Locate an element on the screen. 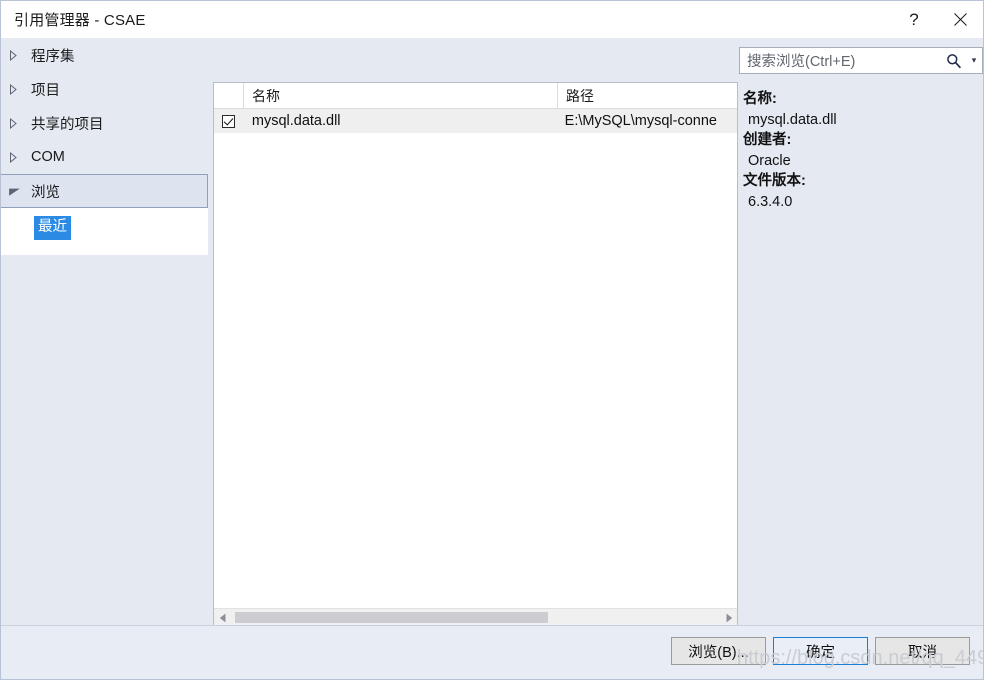 The height and width of the screenshot is (680, 984). detail-value-file-version: 6.3.4.0 is located at coordinates (770, 202).